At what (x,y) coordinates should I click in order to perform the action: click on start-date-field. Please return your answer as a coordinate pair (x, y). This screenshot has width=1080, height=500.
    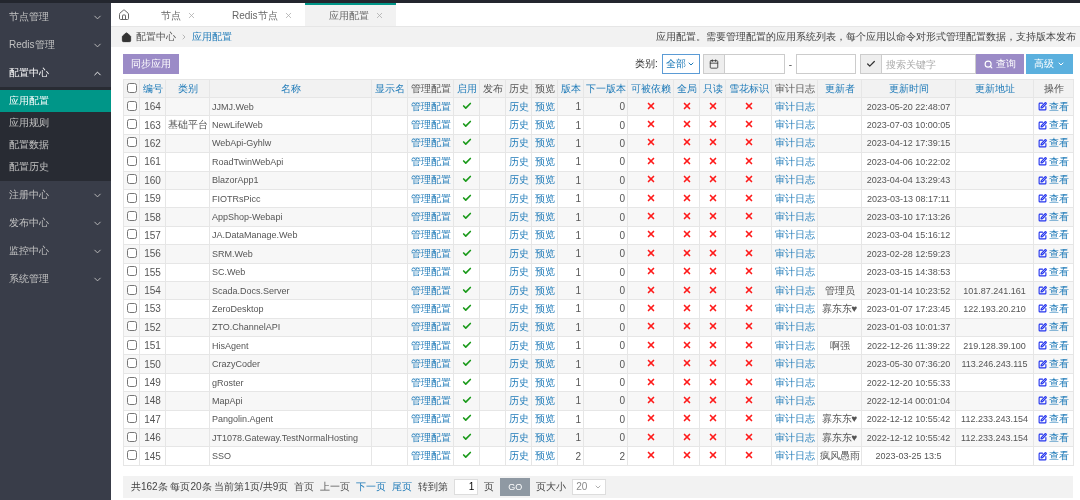
    Looking at the image, I should click on (754, 64).